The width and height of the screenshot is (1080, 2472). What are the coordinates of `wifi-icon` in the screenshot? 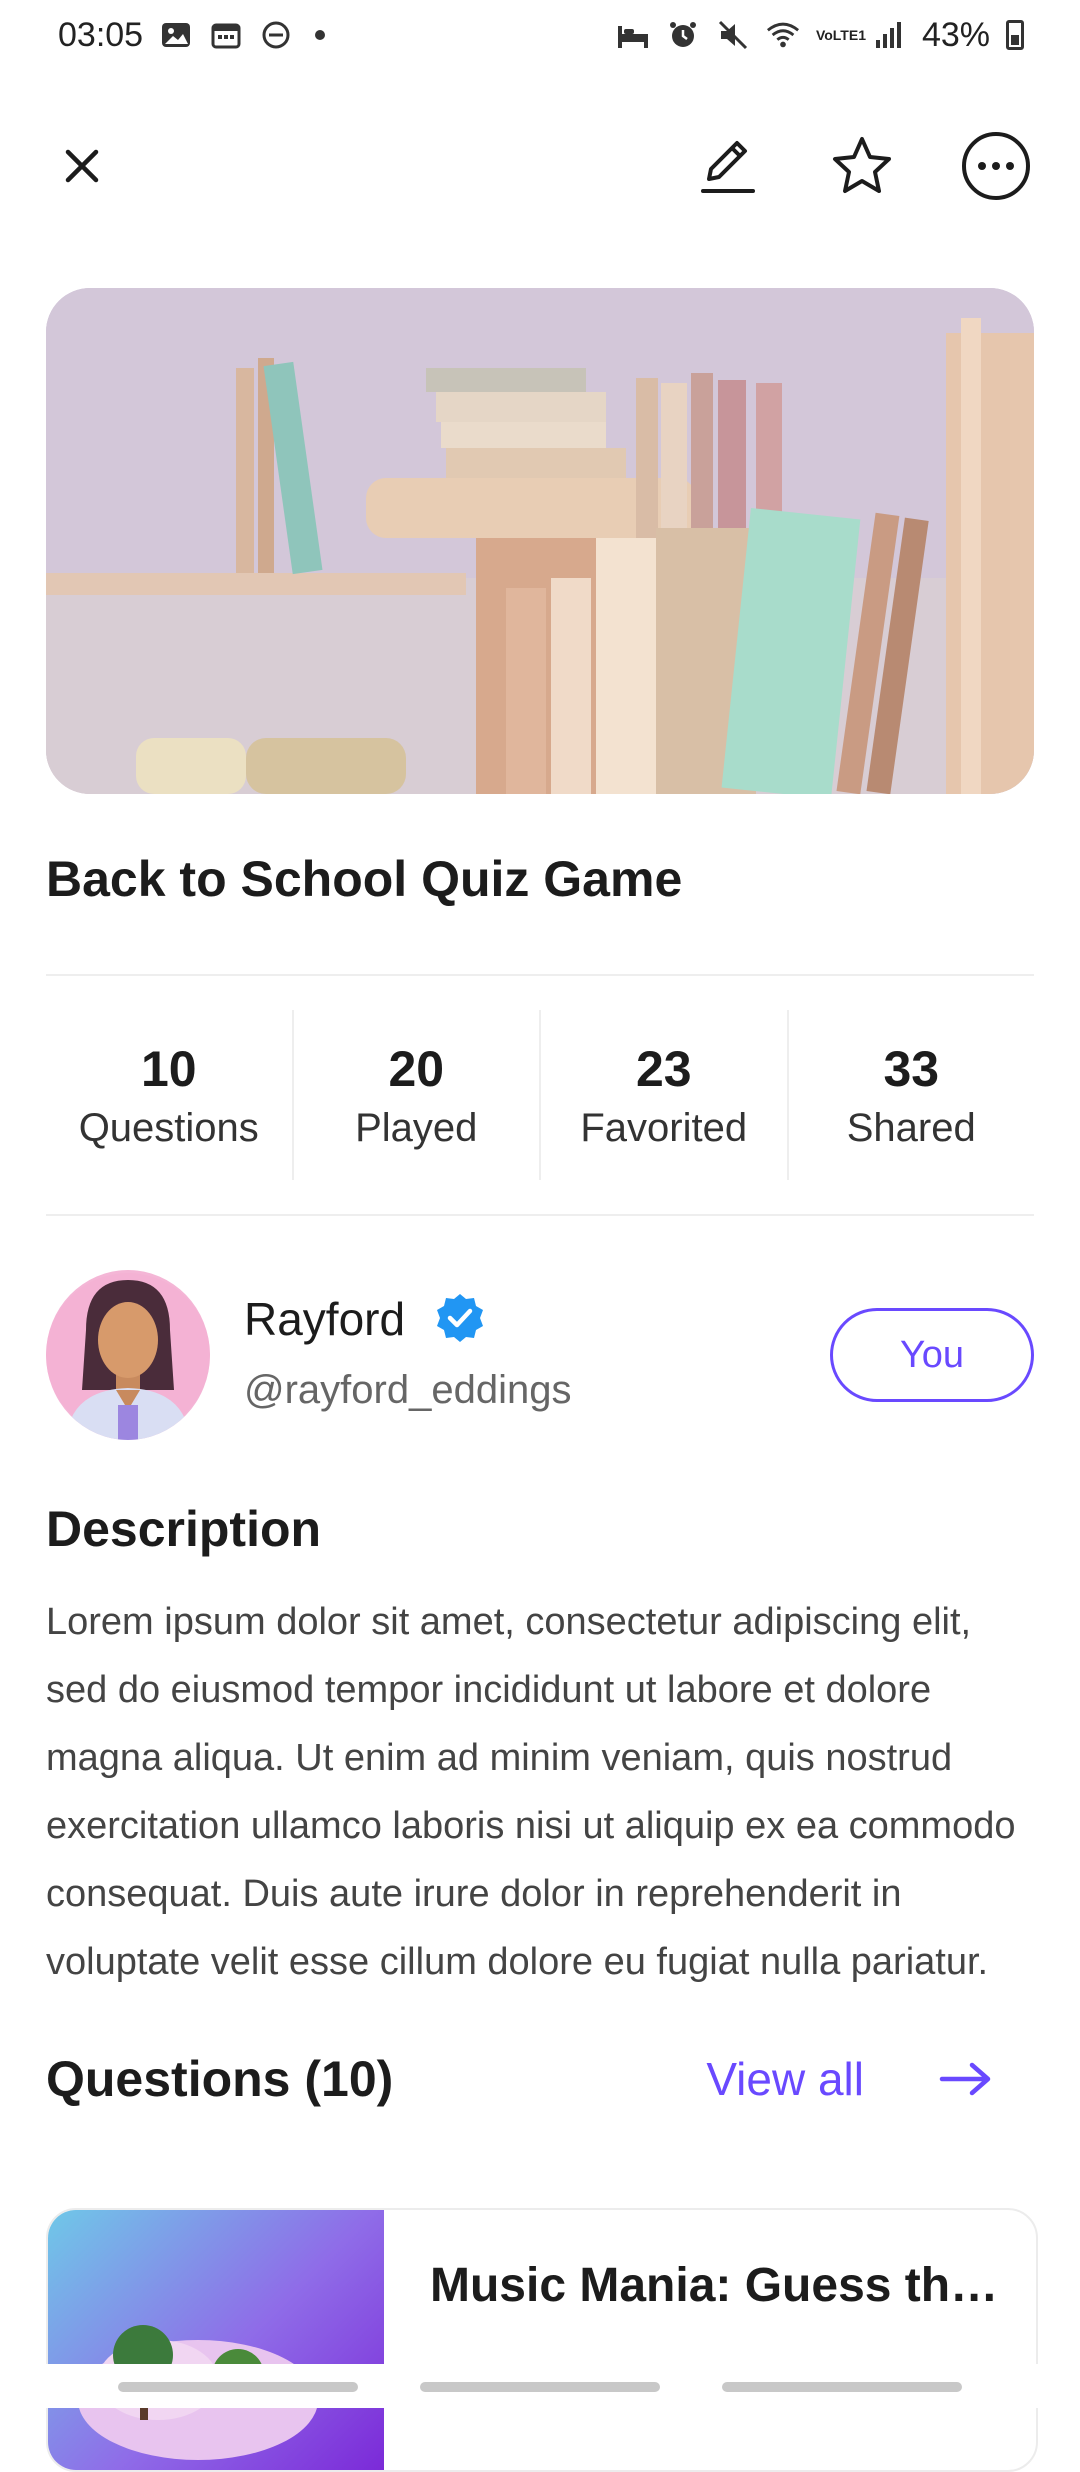 It's located at (783, 35).